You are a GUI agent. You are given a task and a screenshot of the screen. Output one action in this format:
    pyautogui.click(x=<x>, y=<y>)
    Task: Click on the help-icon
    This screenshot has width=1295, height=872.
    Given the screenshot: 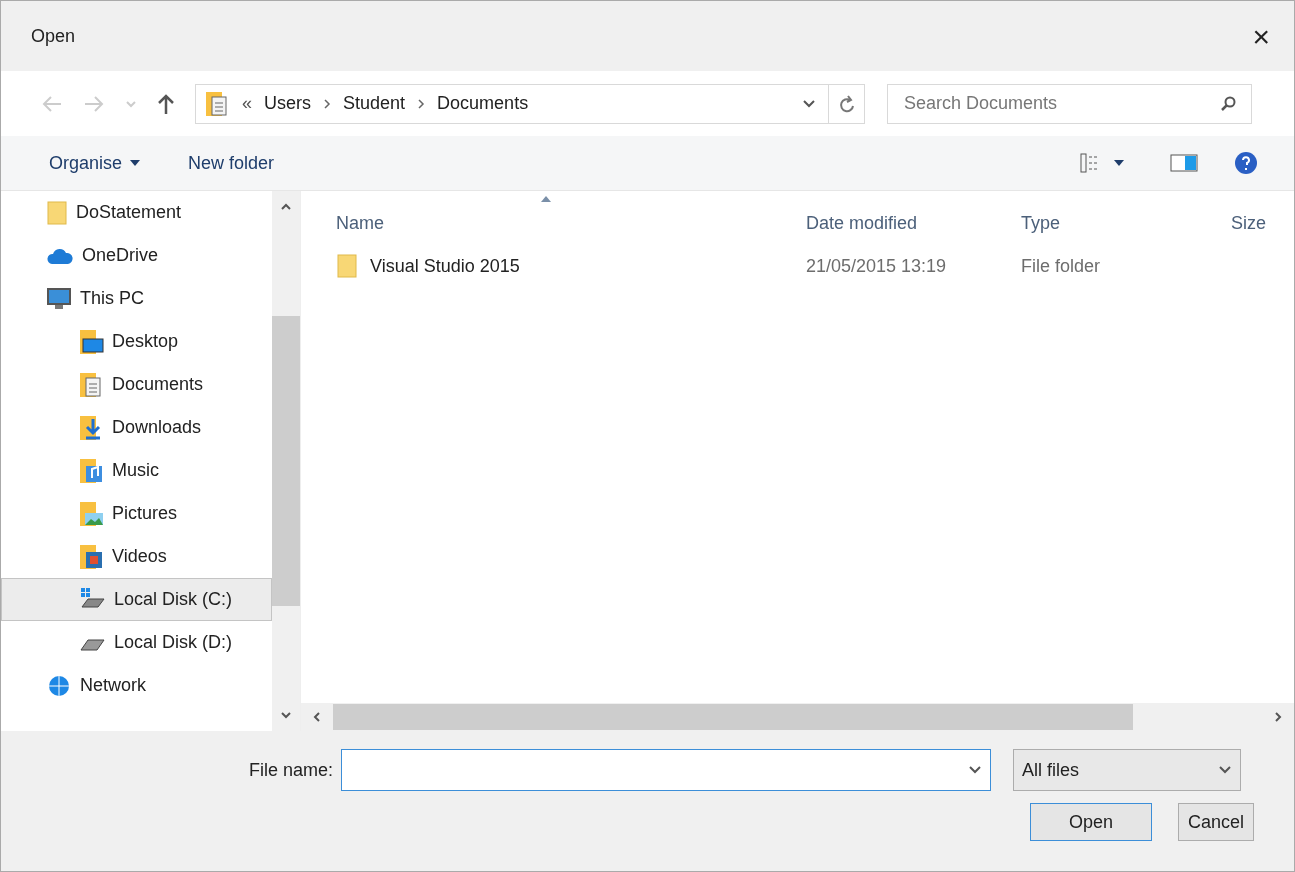 What is the action you would take?
    pyautogui.click(x=1246, y=163)
    